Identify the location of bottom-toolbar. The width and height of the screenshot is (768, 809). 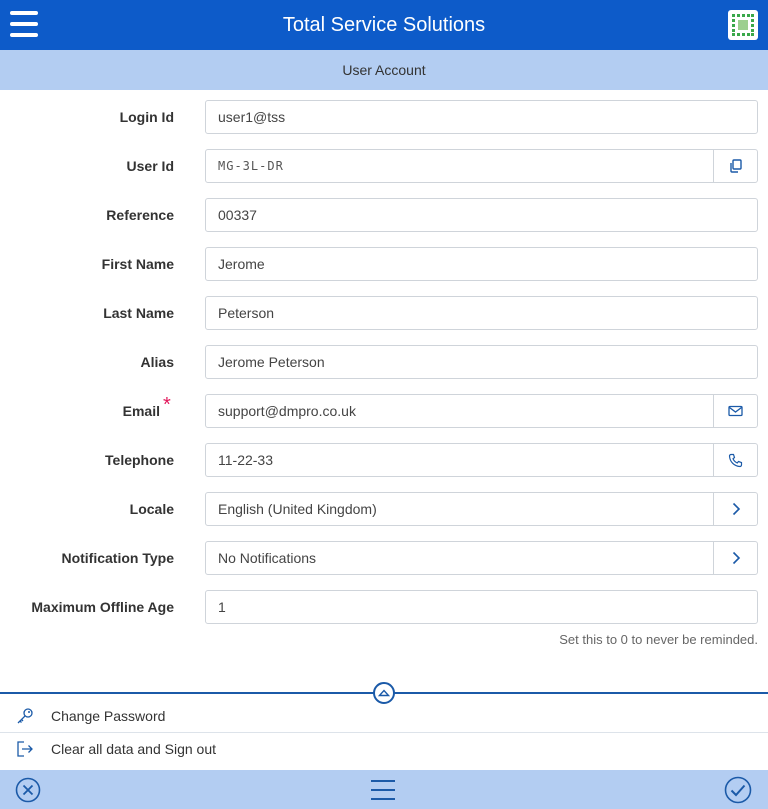
(384, 789).